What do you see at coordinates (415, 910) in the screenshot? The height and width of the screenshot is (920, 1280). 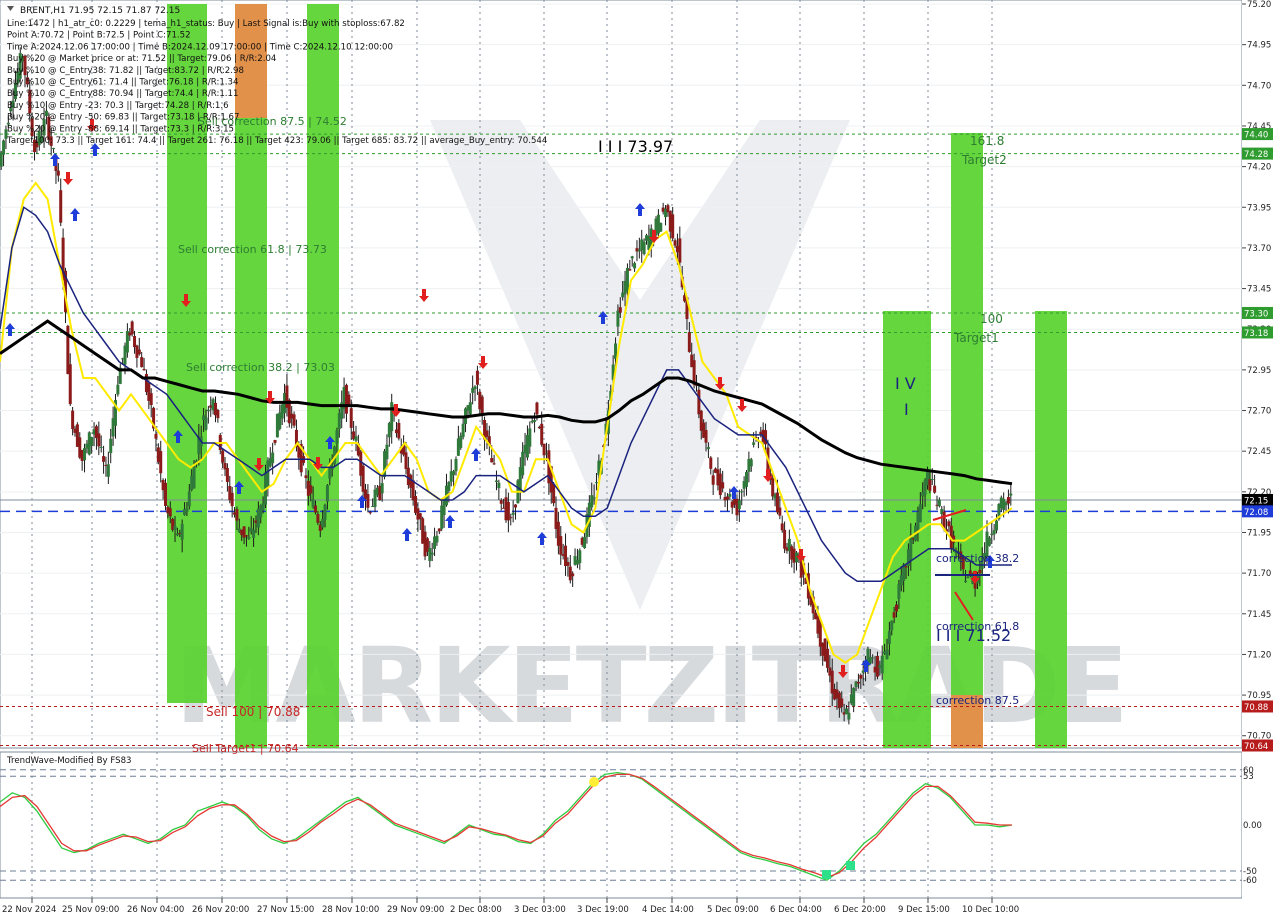 I see `time-tick-label: 29 Nov 09:00` at bounding box center [415, 910].